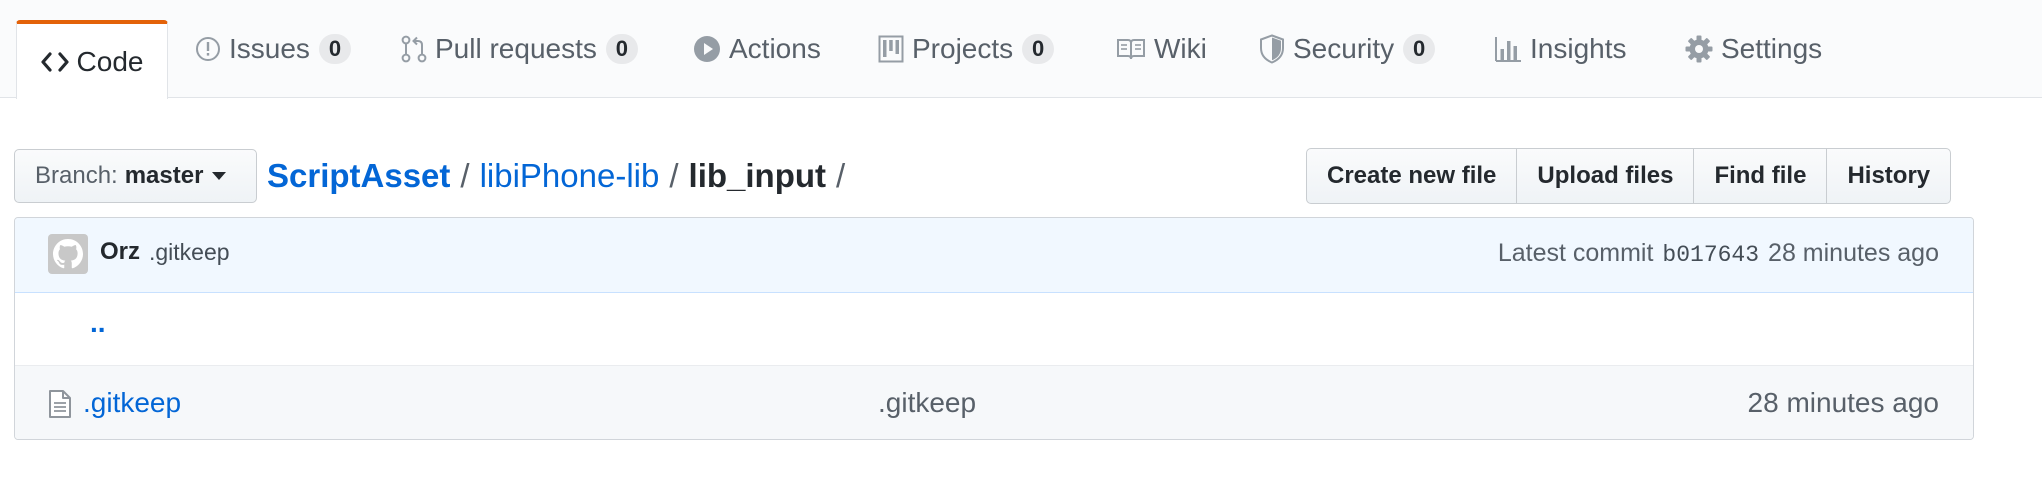 The height and width of the screenshot is (486, 2042). I want to click on book-icon, so click(1131, 49).